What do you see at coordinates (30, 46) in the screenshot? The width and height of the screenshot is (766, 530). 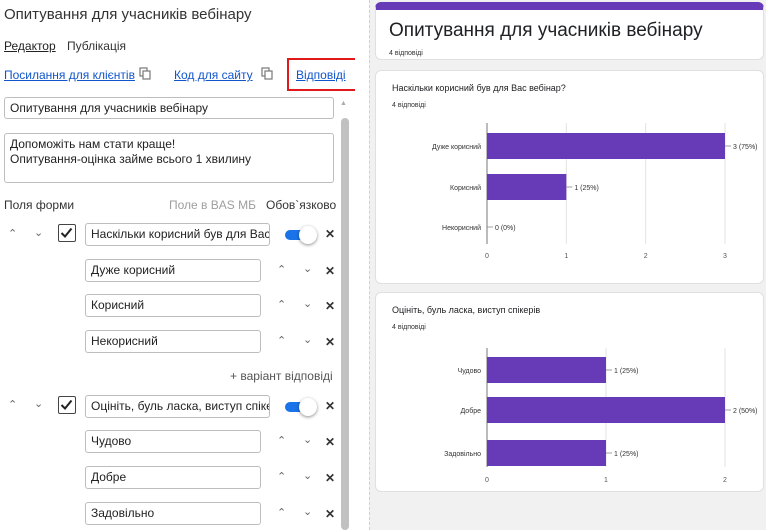 I see `tab-editor: Редактор` at bounding box center [30, 46].